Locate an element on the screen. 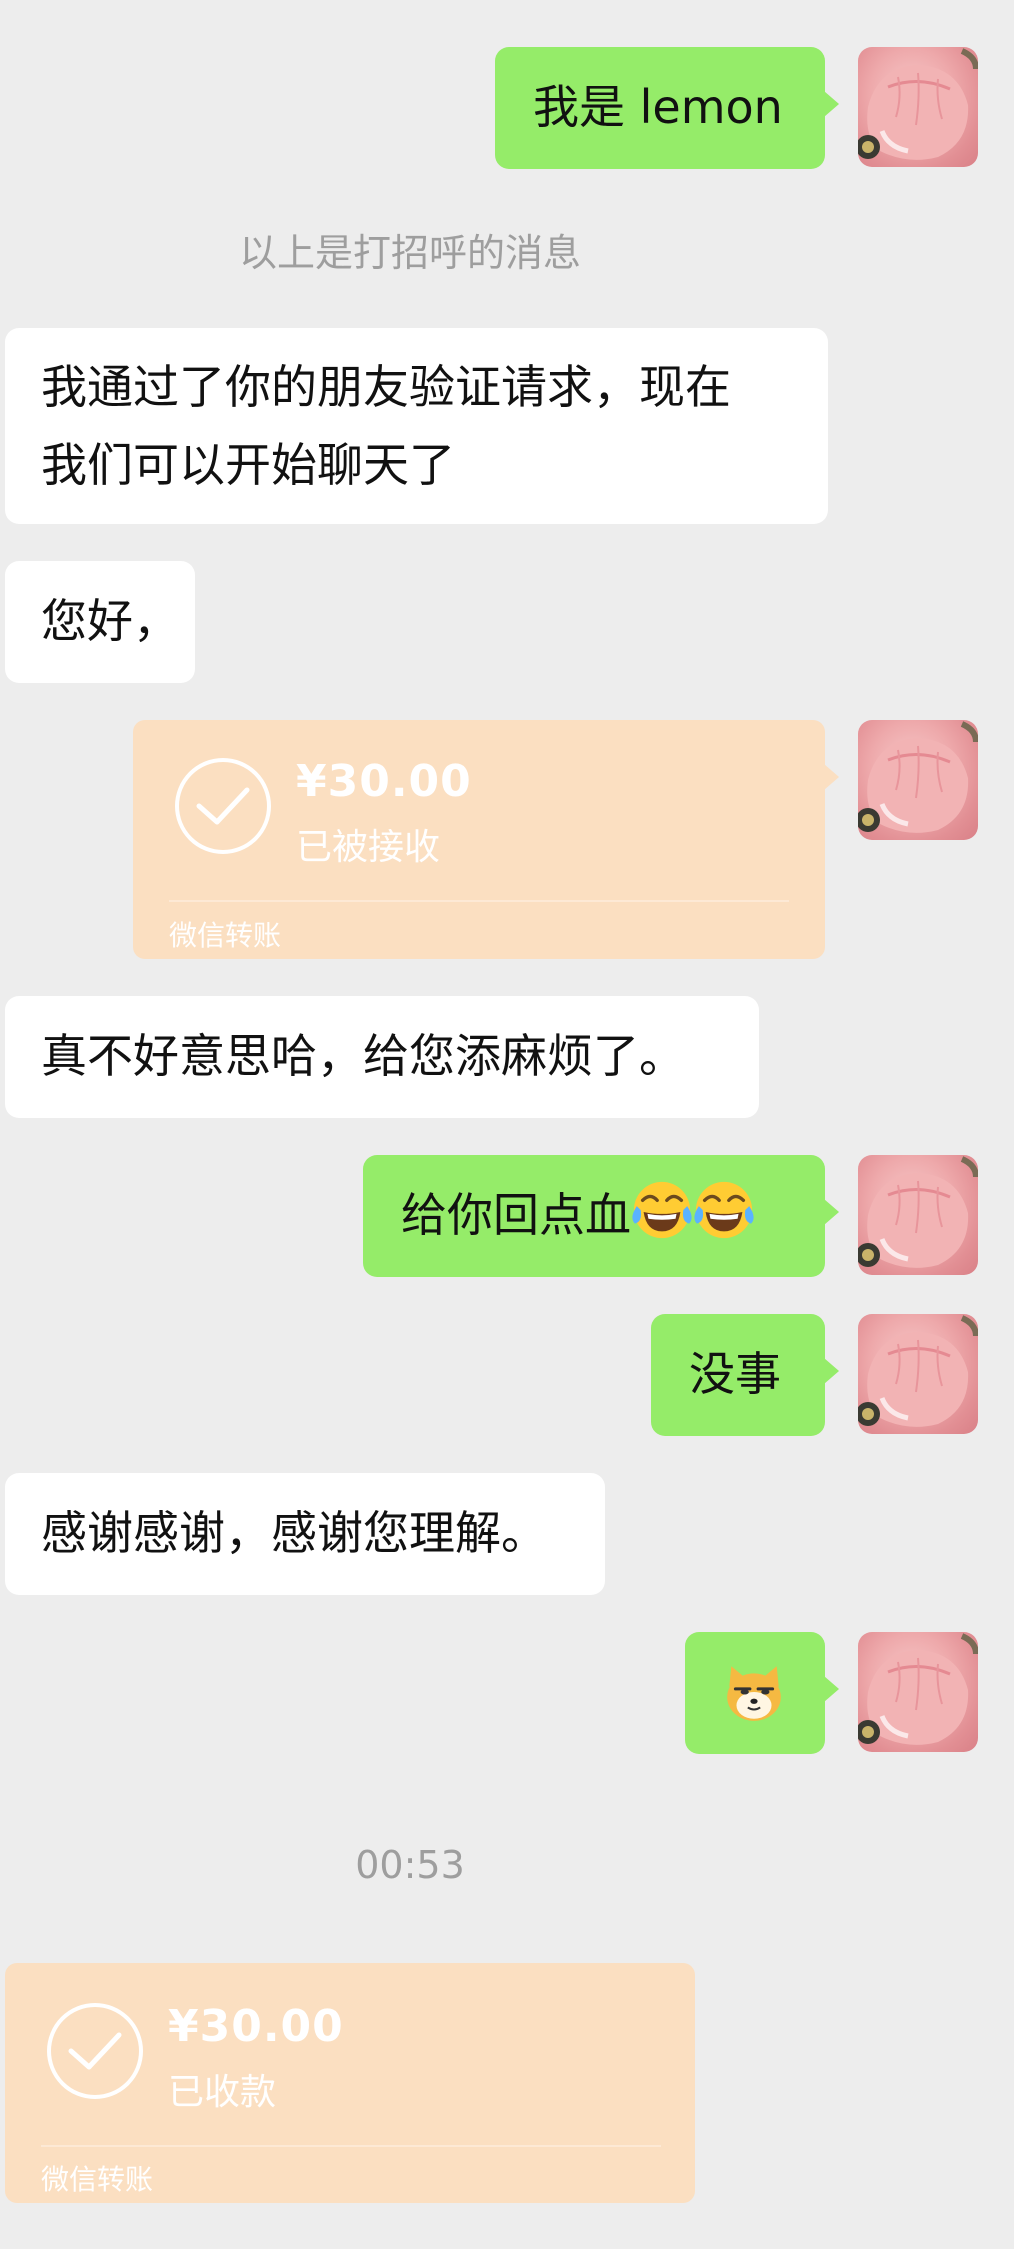 This screenshot has height=2249, width=1014. message-text: 我是 lemon is located at coordinates (658, 107).